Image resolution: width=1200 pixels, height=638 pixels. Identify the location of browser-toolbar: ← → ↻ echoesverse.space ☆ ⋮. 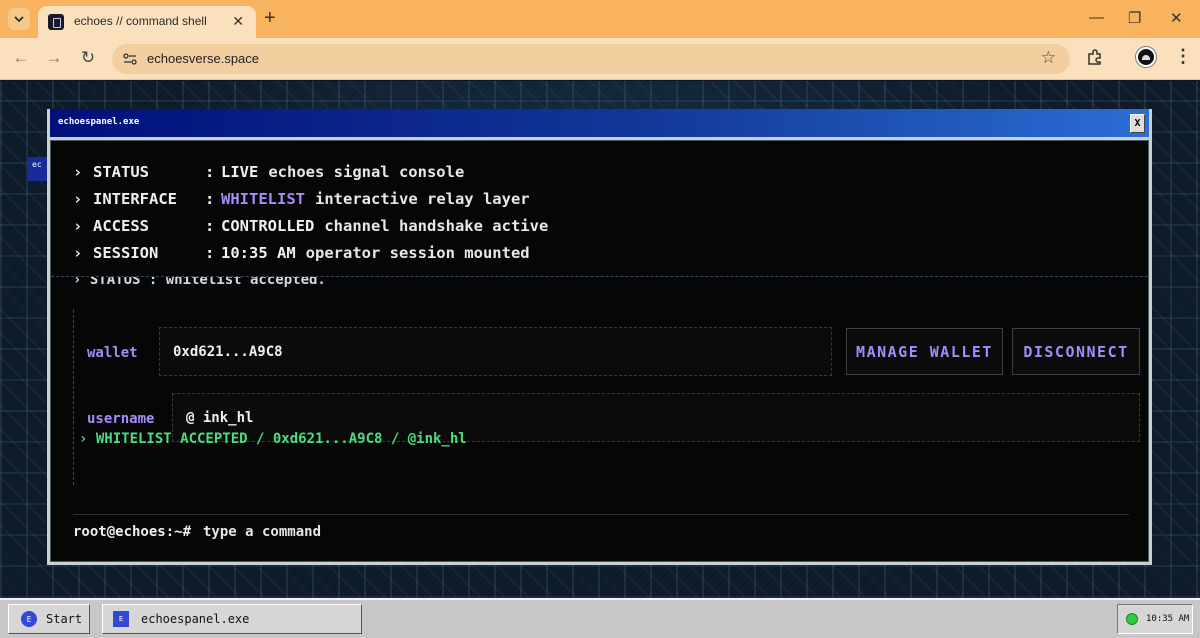
(600, 59).